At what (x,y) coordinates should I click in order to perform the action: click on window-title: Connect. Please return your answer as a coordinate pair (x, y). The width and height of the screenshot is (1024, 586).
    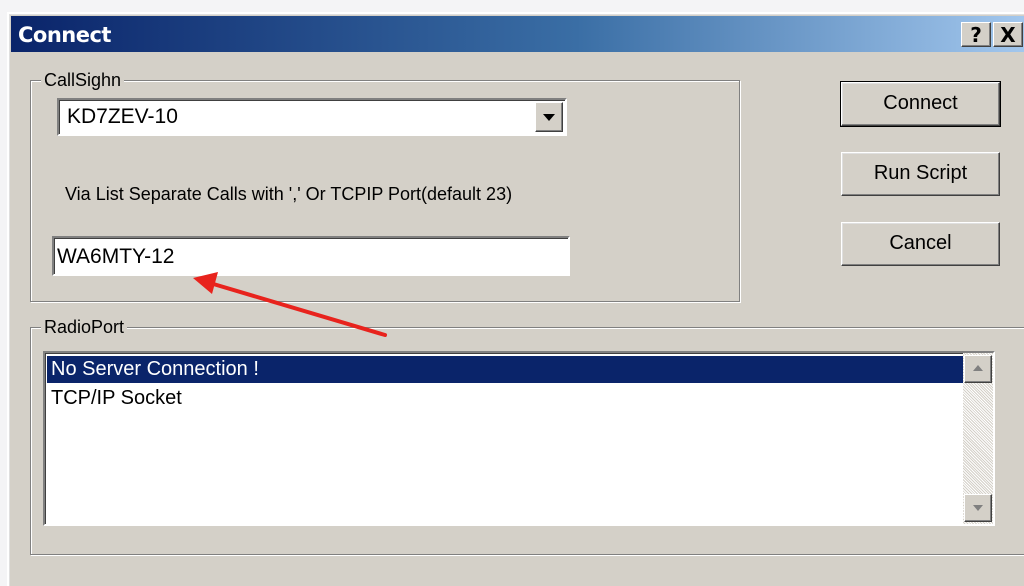
    Looking at the image, I should click on (64, 35).